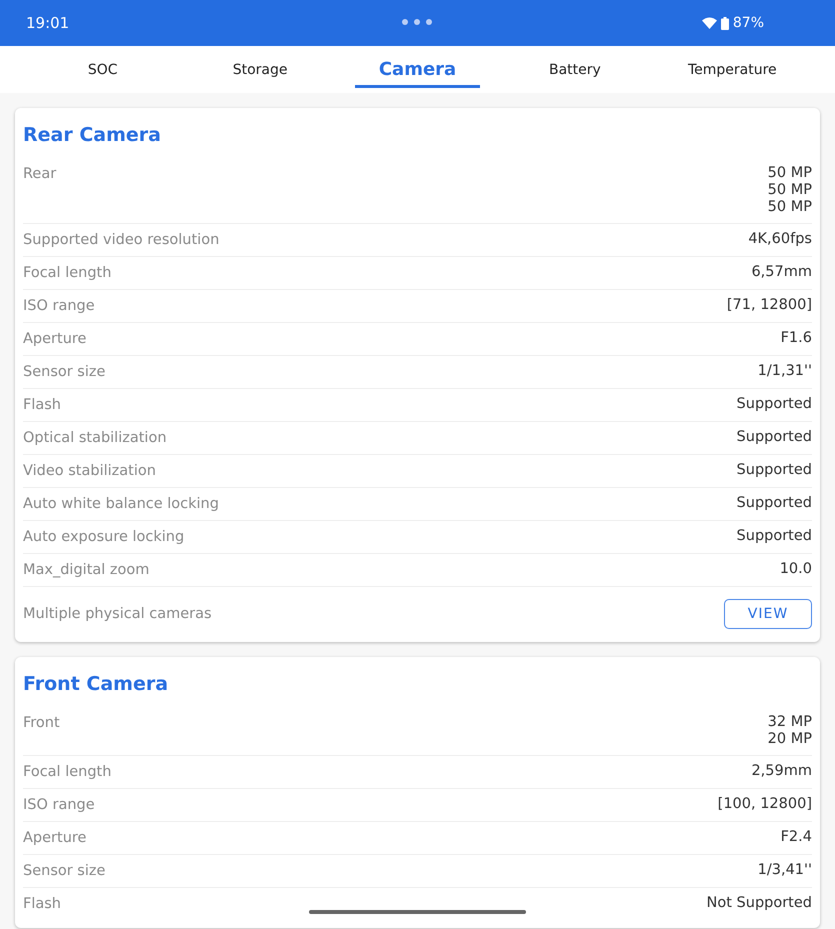 The width and height of the screenshot is (835, 929). What do you see at coordinates (768, 614) in the screenshot?
I see `view-button: VIEW` at bounding box center [768, 614].